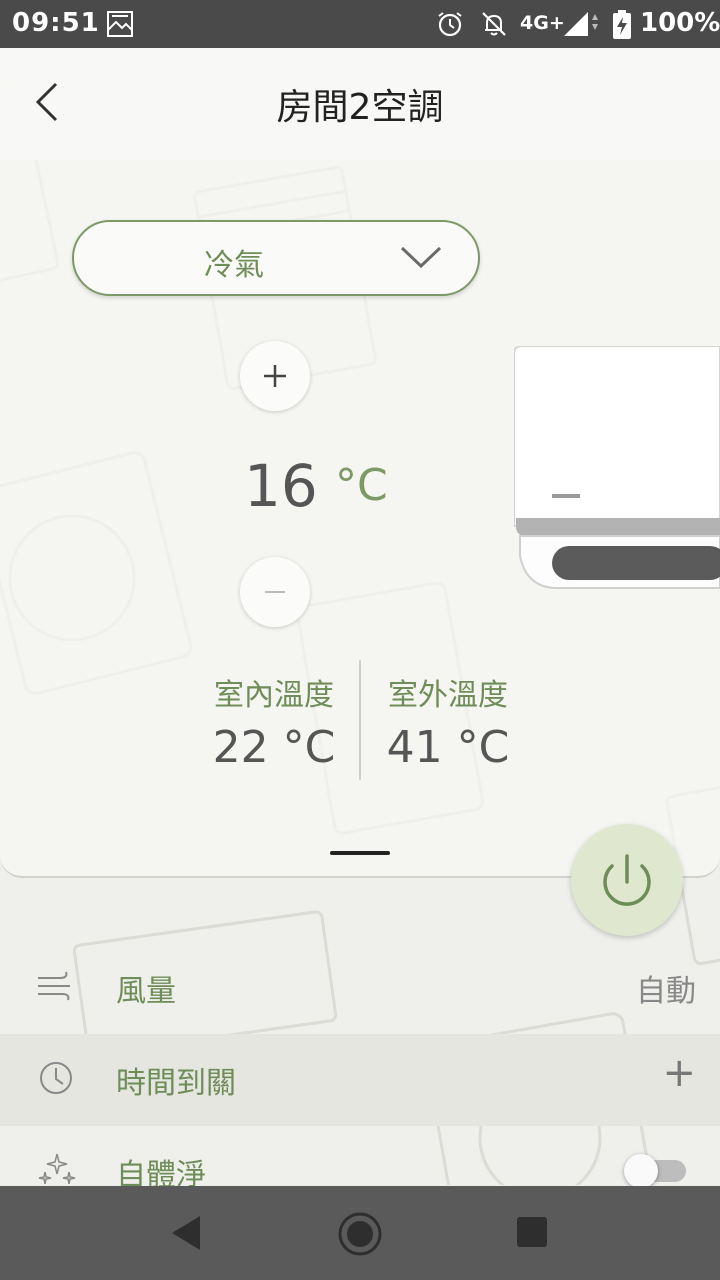 This screenshot has width=720, height=1280. I want to click on outdoor-temperature: 室外溫度 41 °C, so click(448, 721).